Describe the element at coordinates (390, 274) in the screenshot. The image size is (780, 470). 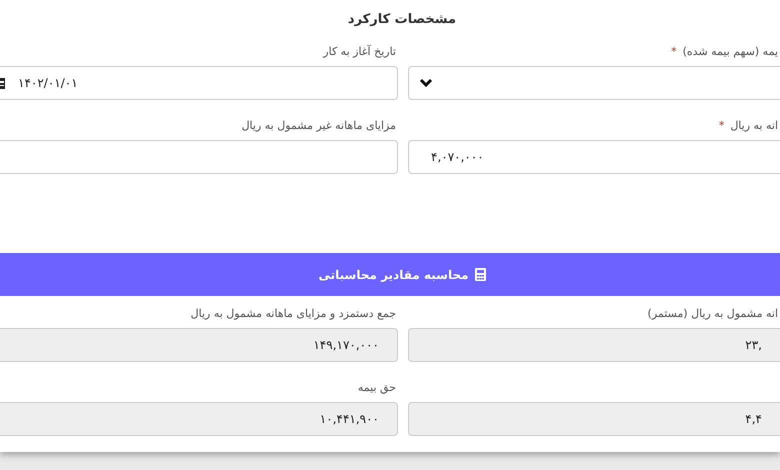
I see `calculate-button: محاسبه مقادیر محاسباتی` at that location.